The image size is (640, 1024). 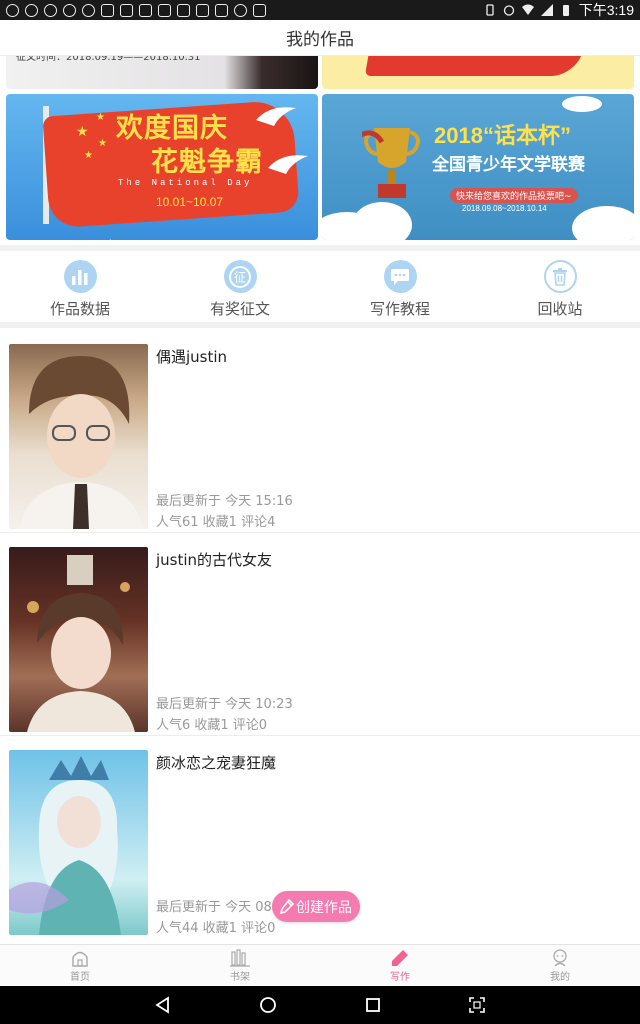 I want to click on svg-text: 征, so click(x=240, y=277).